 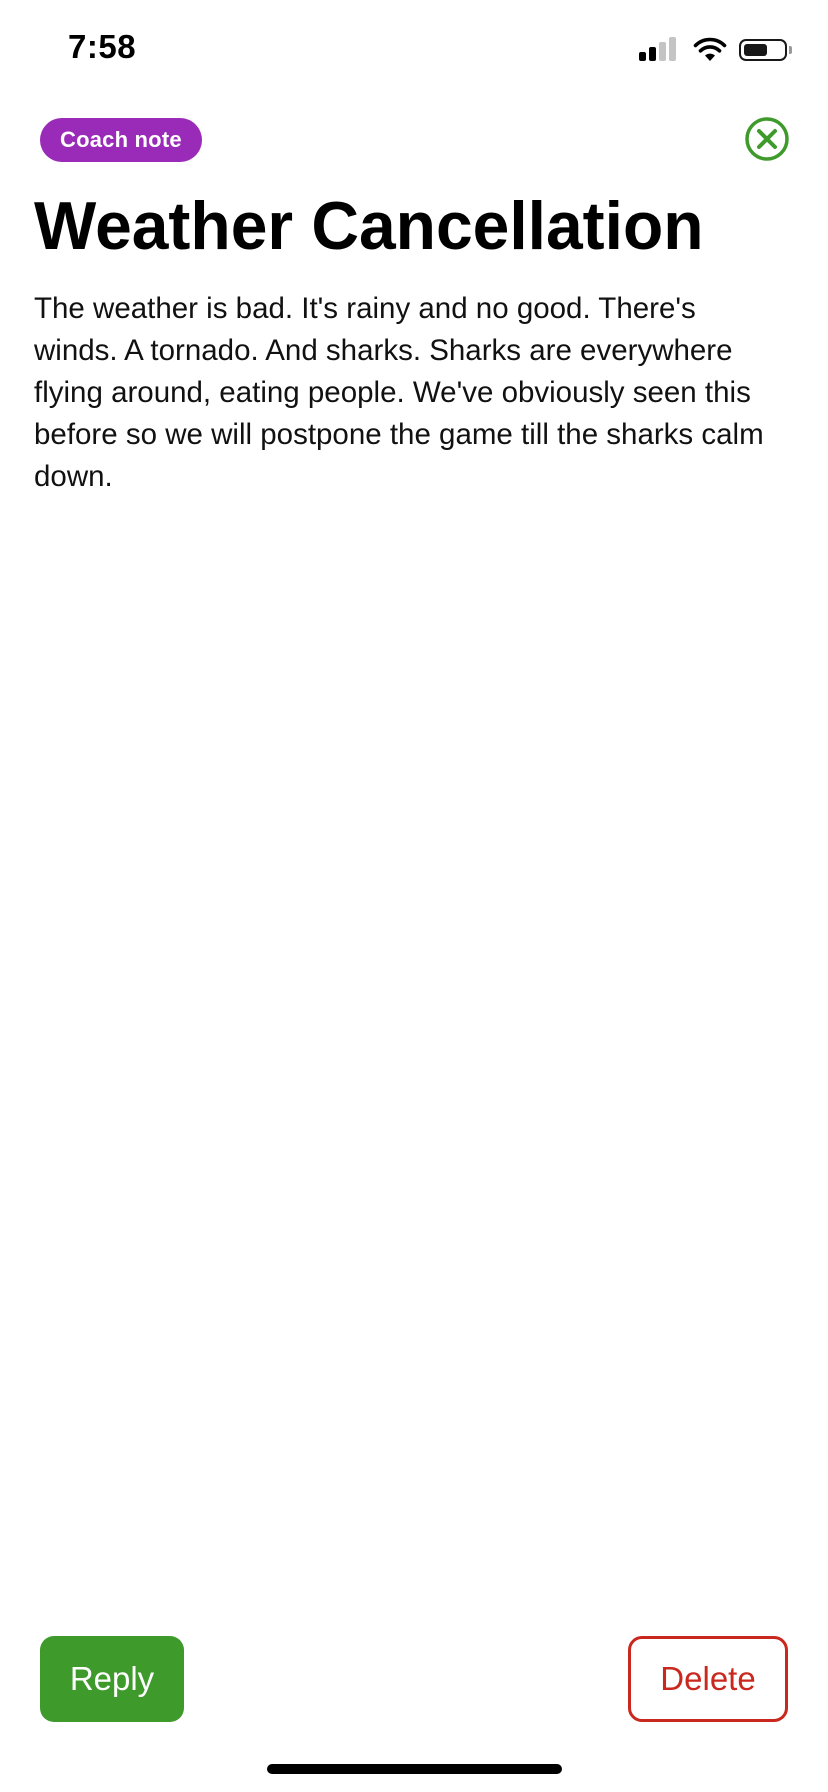 What do you see at coordinates (710, 49) in the screenshot?
I see `wifi-icon` at bounding box center [710, 49].